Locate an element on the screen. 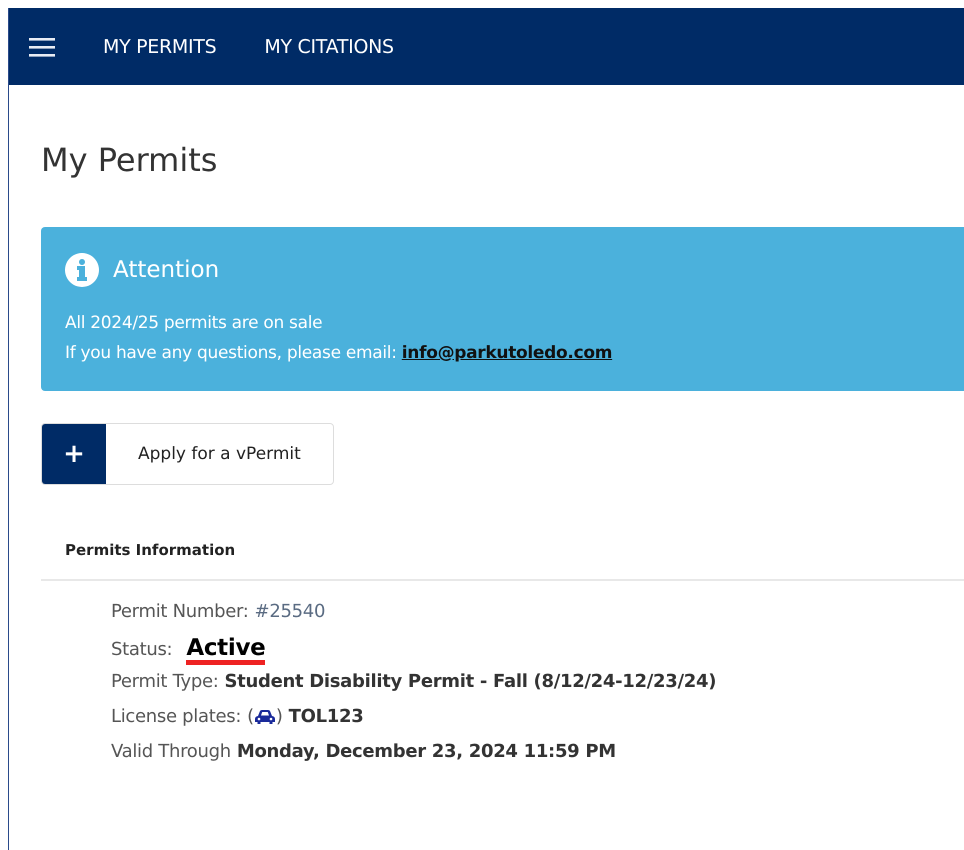 The image size is (964, 850). section-heading: Permits Information is located at coordinates (150, 551).